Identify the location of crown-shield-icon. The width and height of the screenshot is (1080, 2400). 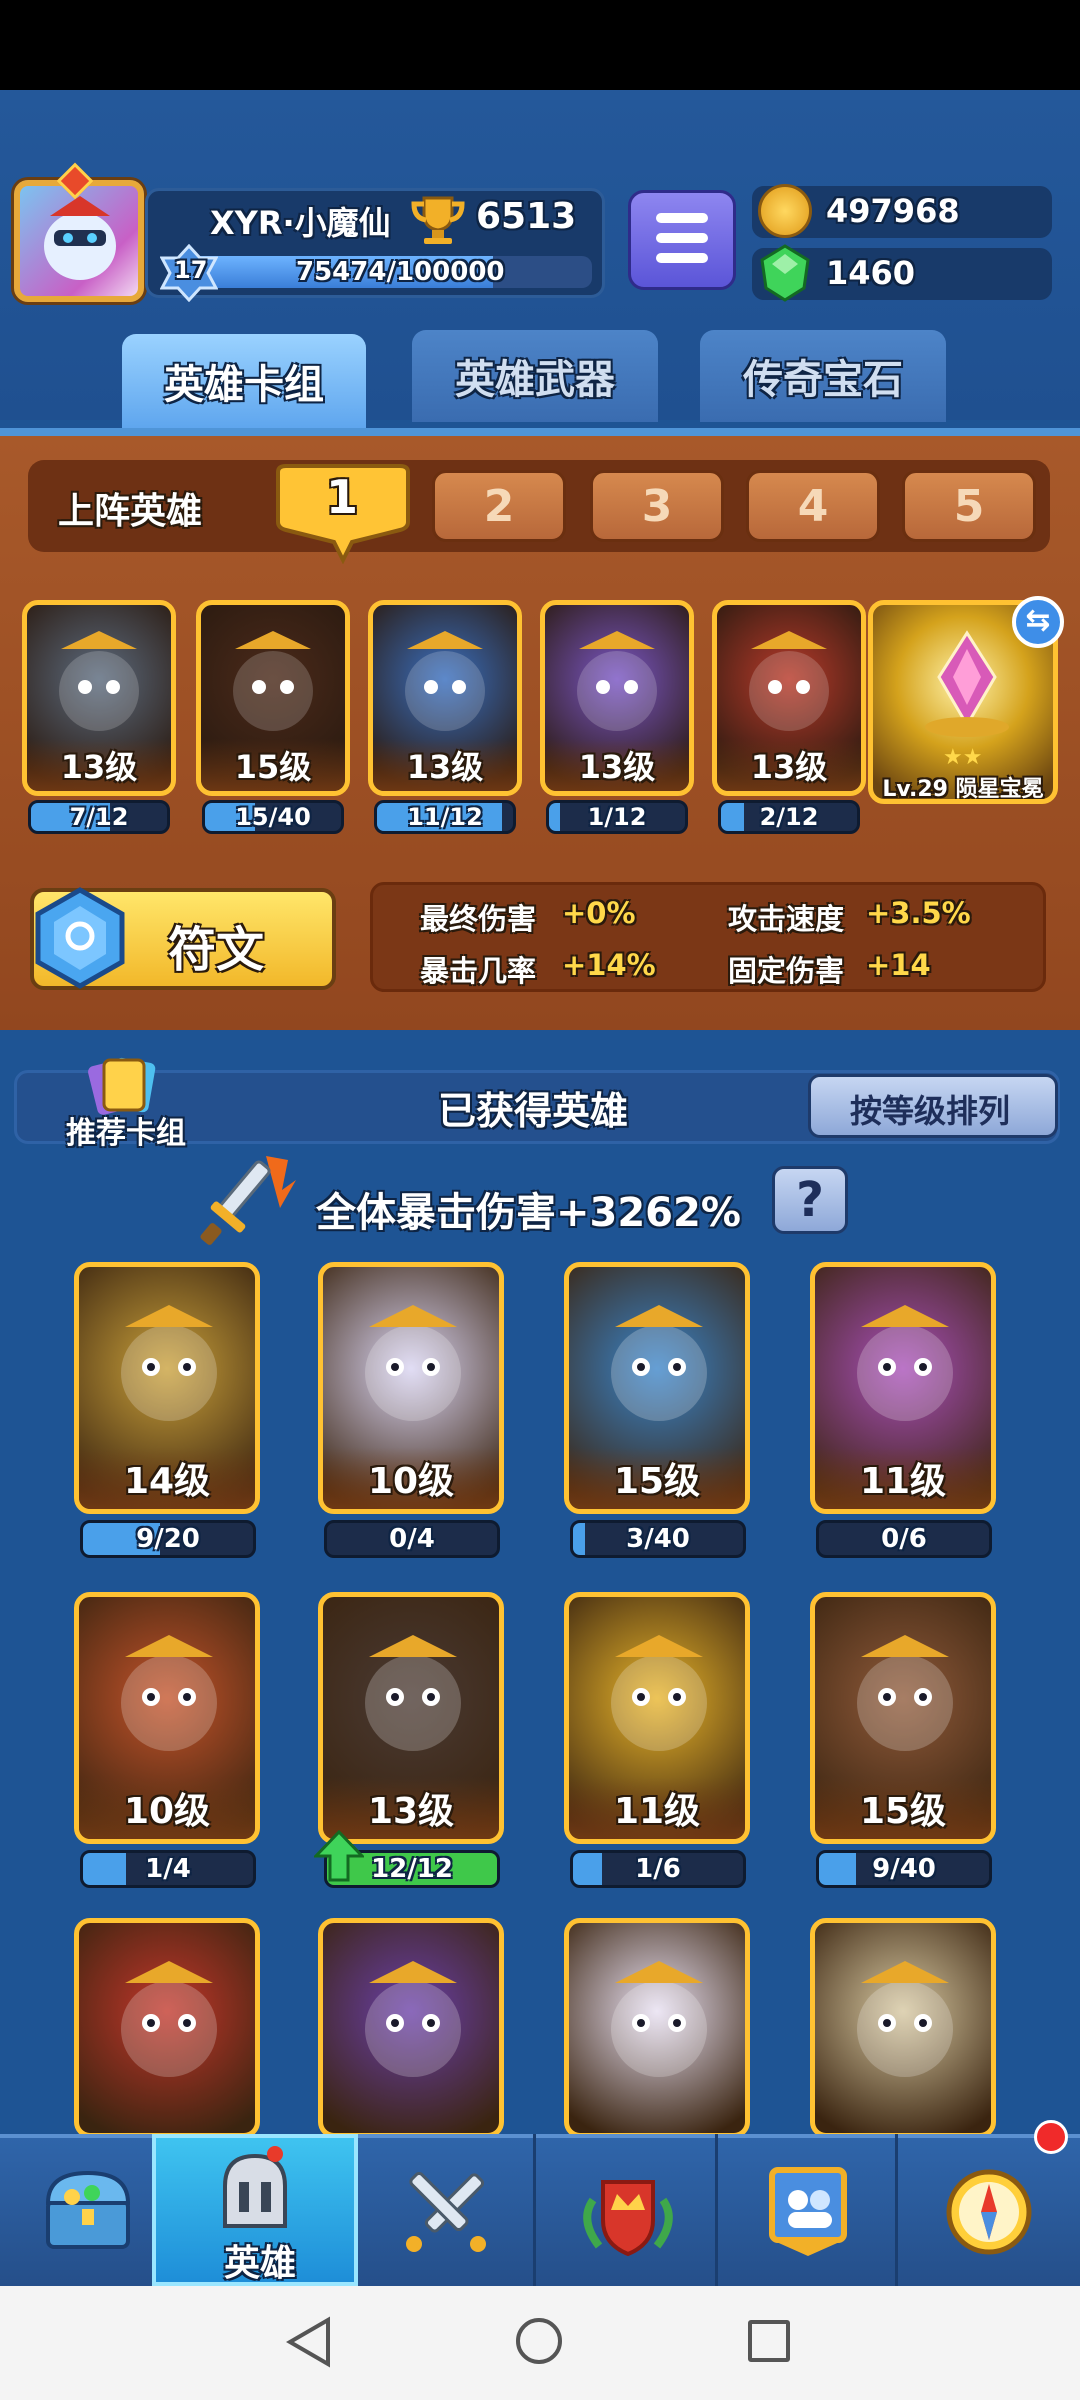
(627, 2218).